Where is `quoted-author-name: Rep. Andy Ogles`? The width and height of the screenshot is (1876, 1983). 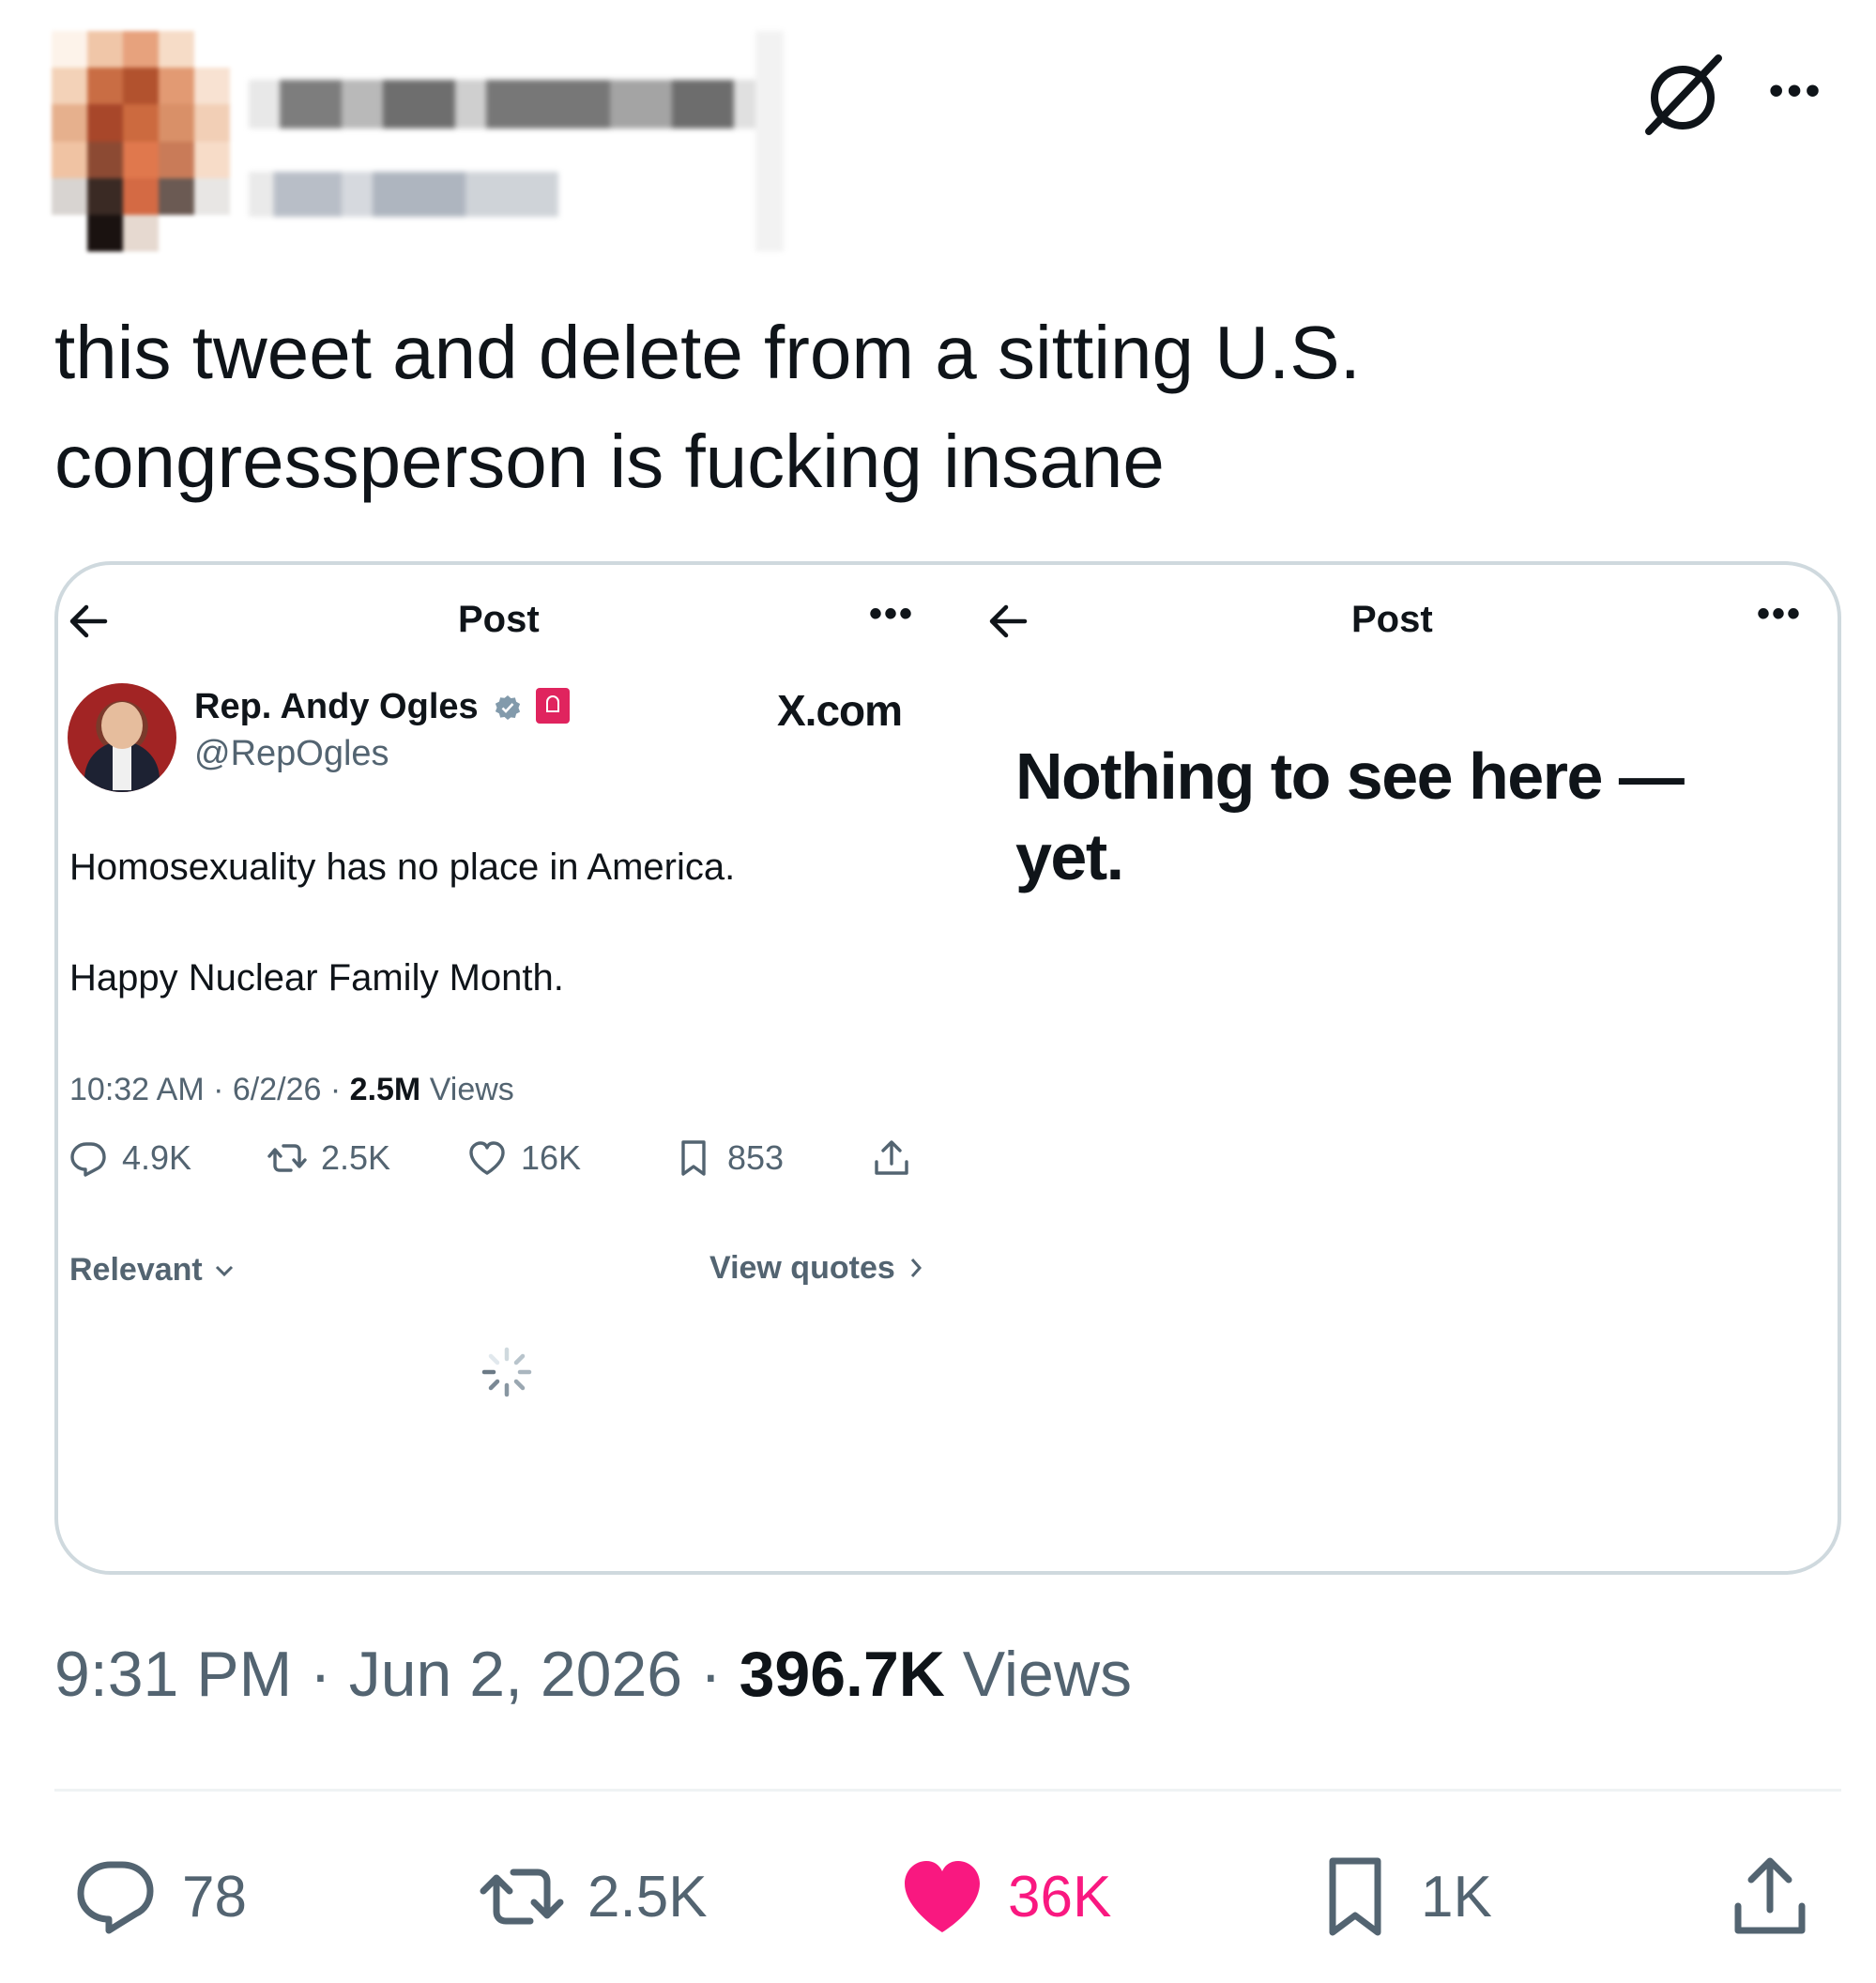 quoted-author-name: Rep. Andy Ogles is located at coordinates (336, 706).